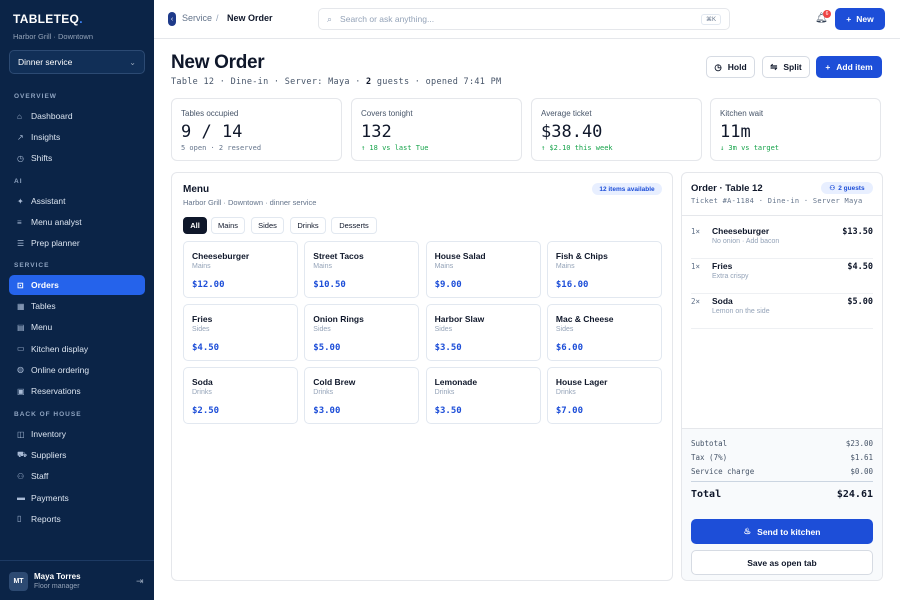 The width and height of the screenshot is (900, 600). I want to click on menu-item-name: Mac & Cheese, so click(584, 319).